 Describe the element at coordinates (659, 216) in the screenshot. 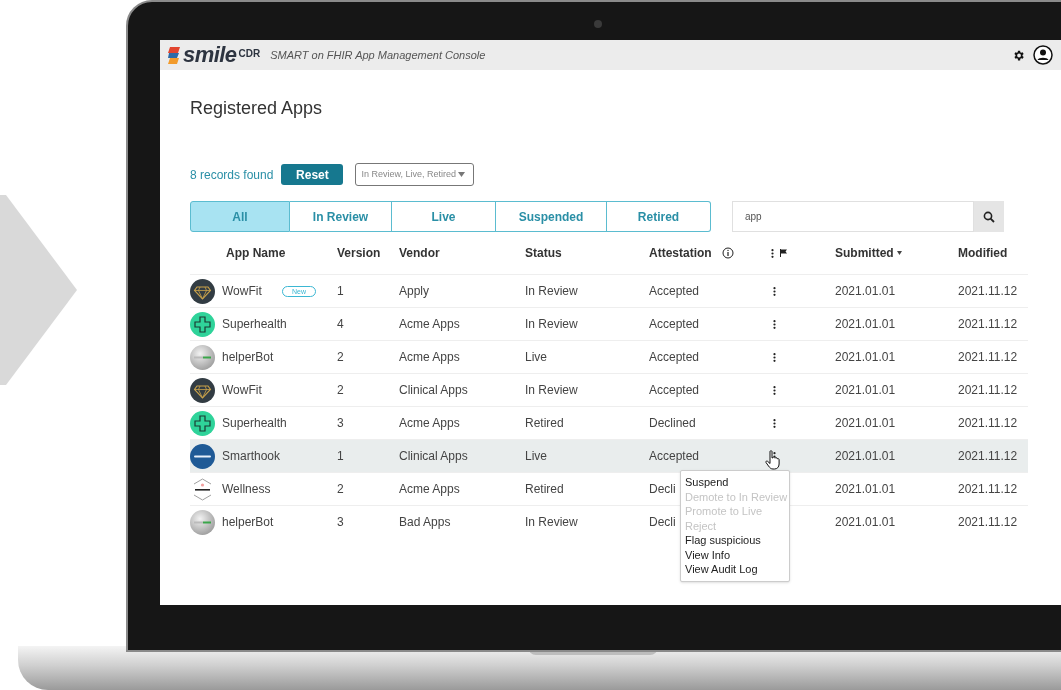

I see `filter-tab: Retired` at that location.